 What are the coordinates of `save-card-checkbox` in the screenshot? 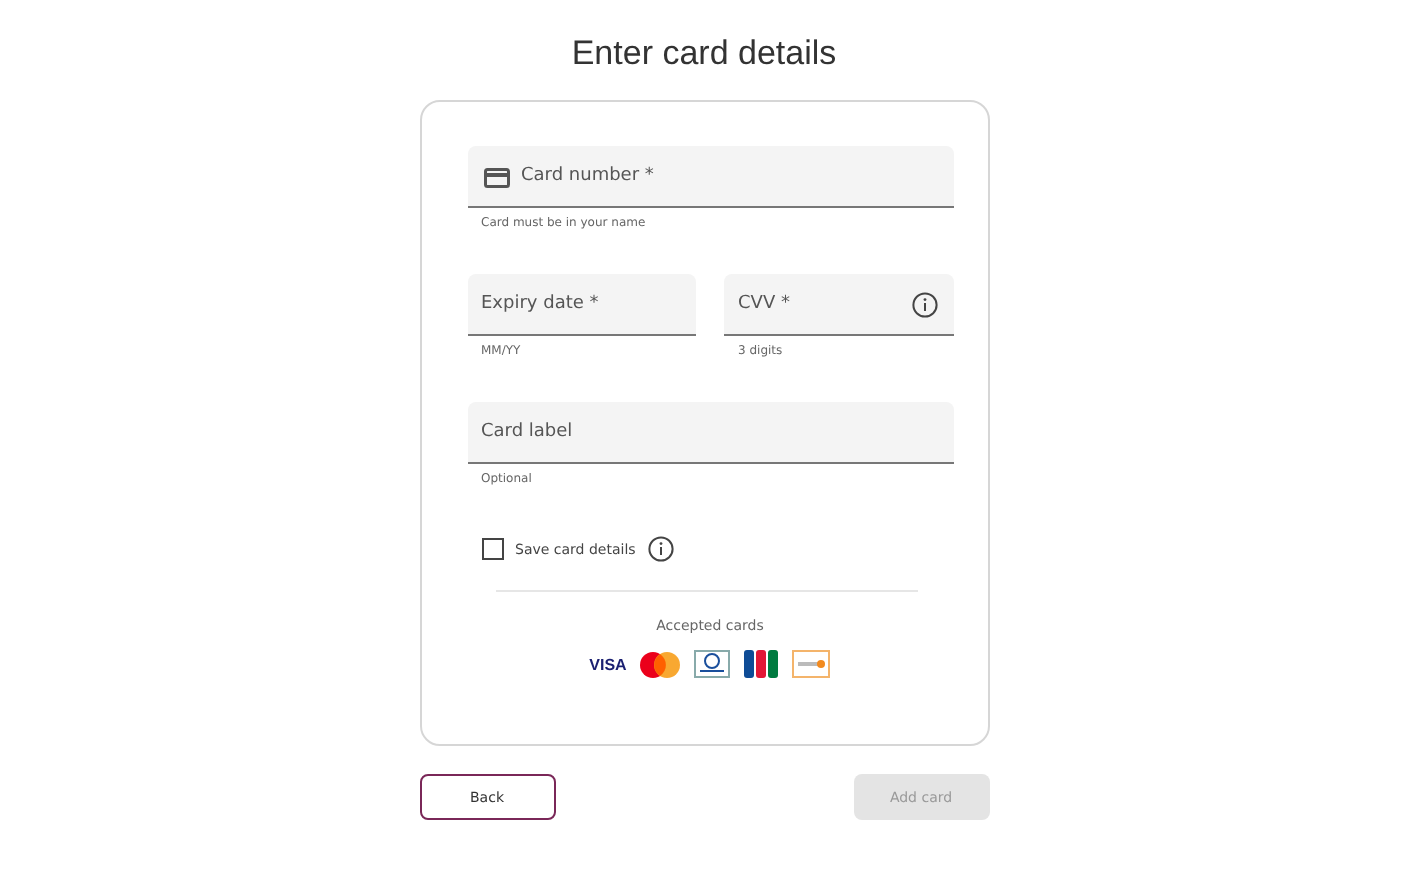 It's located at (492, 549).